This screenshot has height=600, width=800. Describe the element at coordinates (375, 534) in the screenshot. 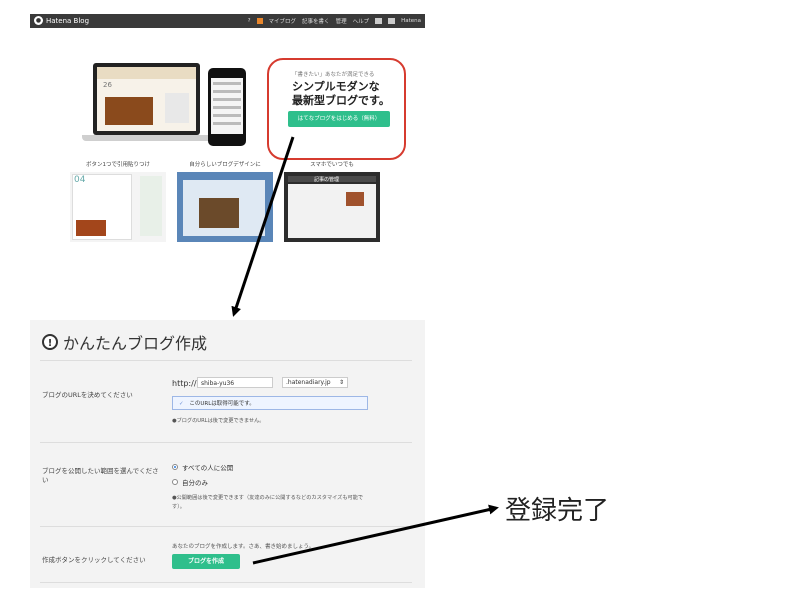

I see `arrow-to-done` at that location.